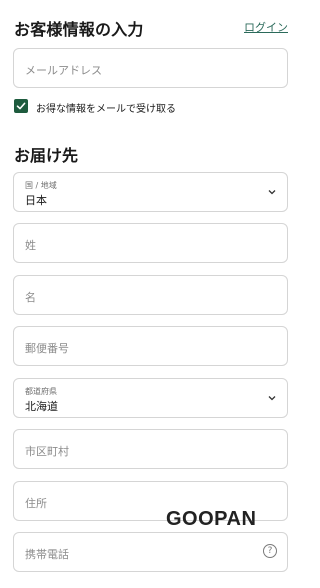  Describe the element at coordinates (106, 109) in the screenshot. I see `newsletter-label: お得な情報をメールで受け取る` at that location.